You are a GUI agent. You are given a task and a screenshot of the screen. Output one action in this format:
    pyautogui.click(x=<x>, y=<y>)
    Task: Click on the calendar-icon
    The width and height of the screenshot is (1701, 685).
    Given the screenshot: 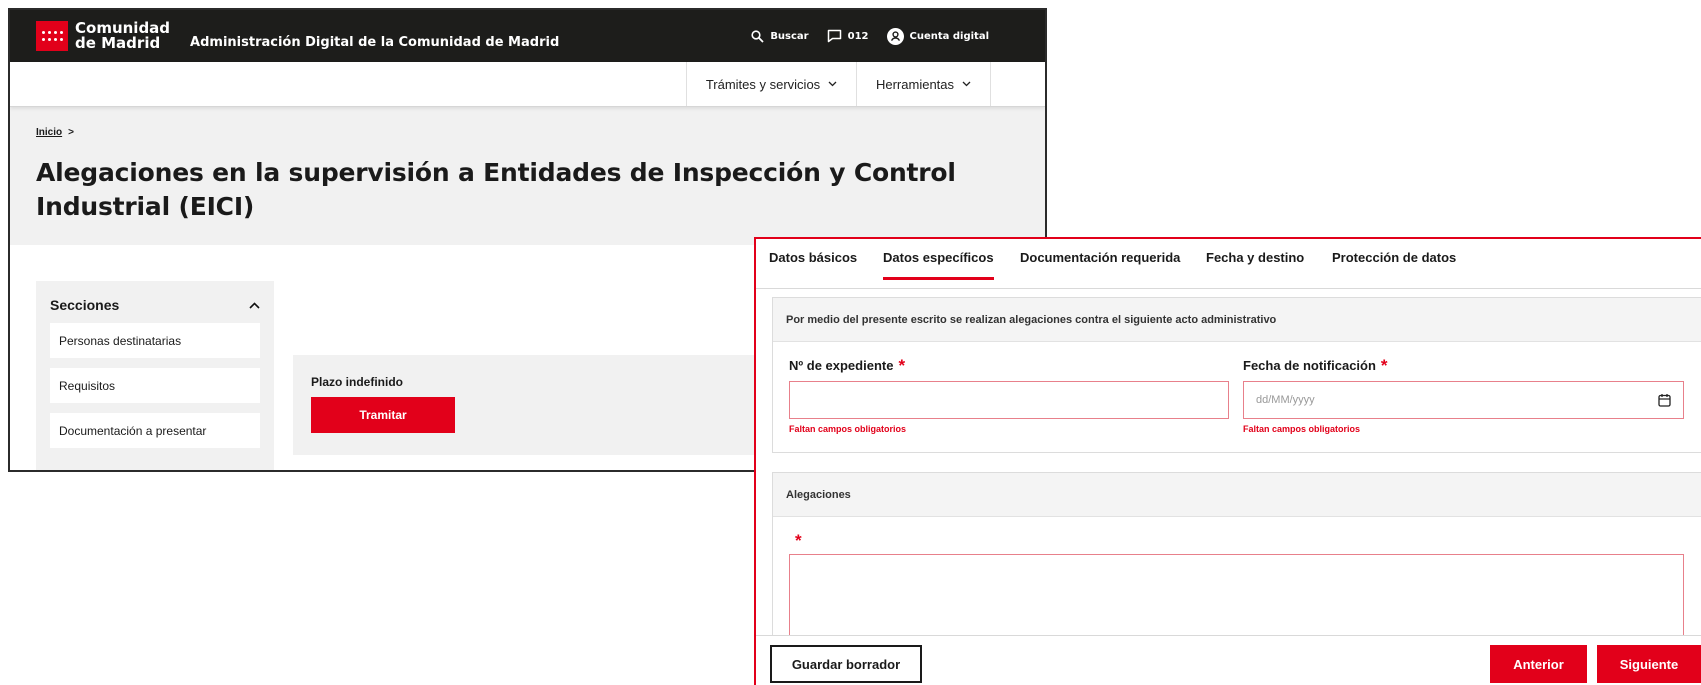 What is the action you would take?
    pyautogui.click(x=1664, y=400)
    